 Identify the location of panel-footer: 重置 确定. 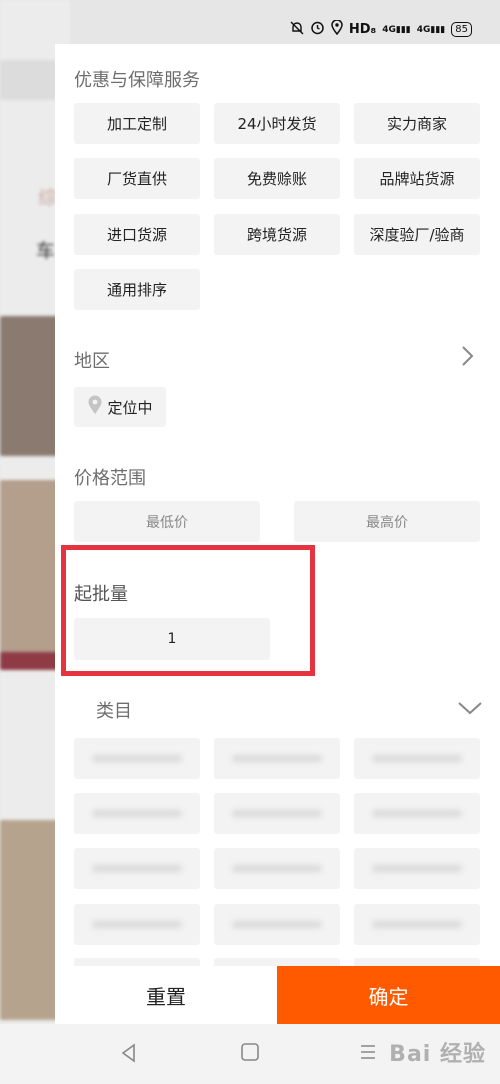
(277, 995).